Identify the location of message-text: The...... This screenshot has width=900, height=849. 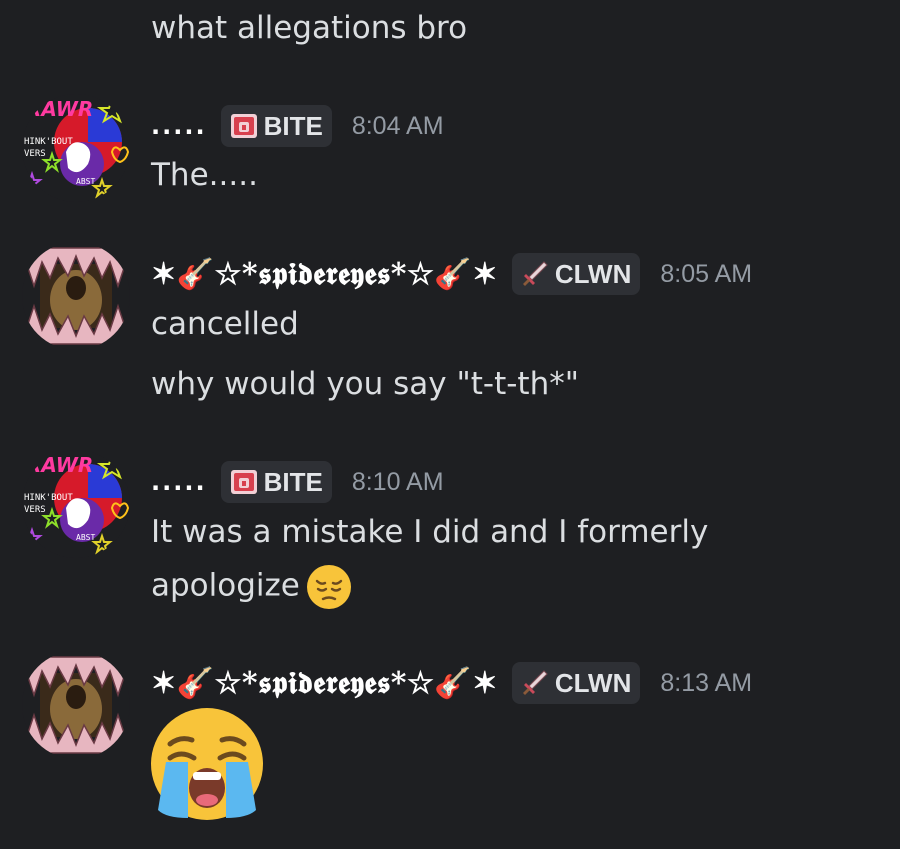
(204, 175).